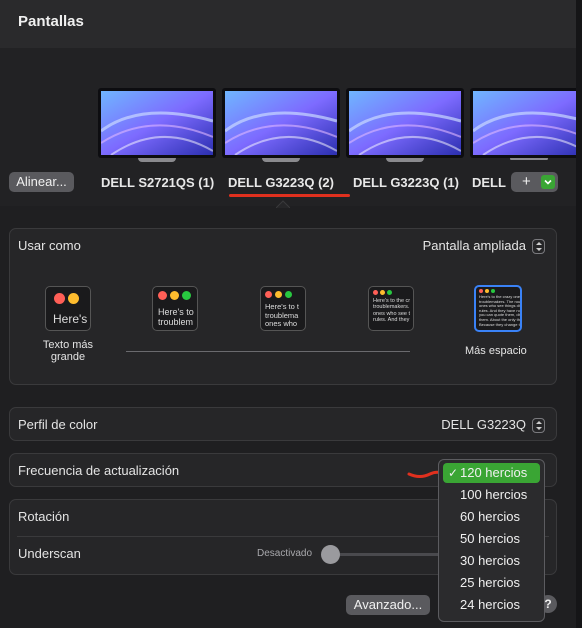 The height and width of the screenshot is (628, 582). I want to click on color-profile-select: DELL G3223Q, so click(493, 425).